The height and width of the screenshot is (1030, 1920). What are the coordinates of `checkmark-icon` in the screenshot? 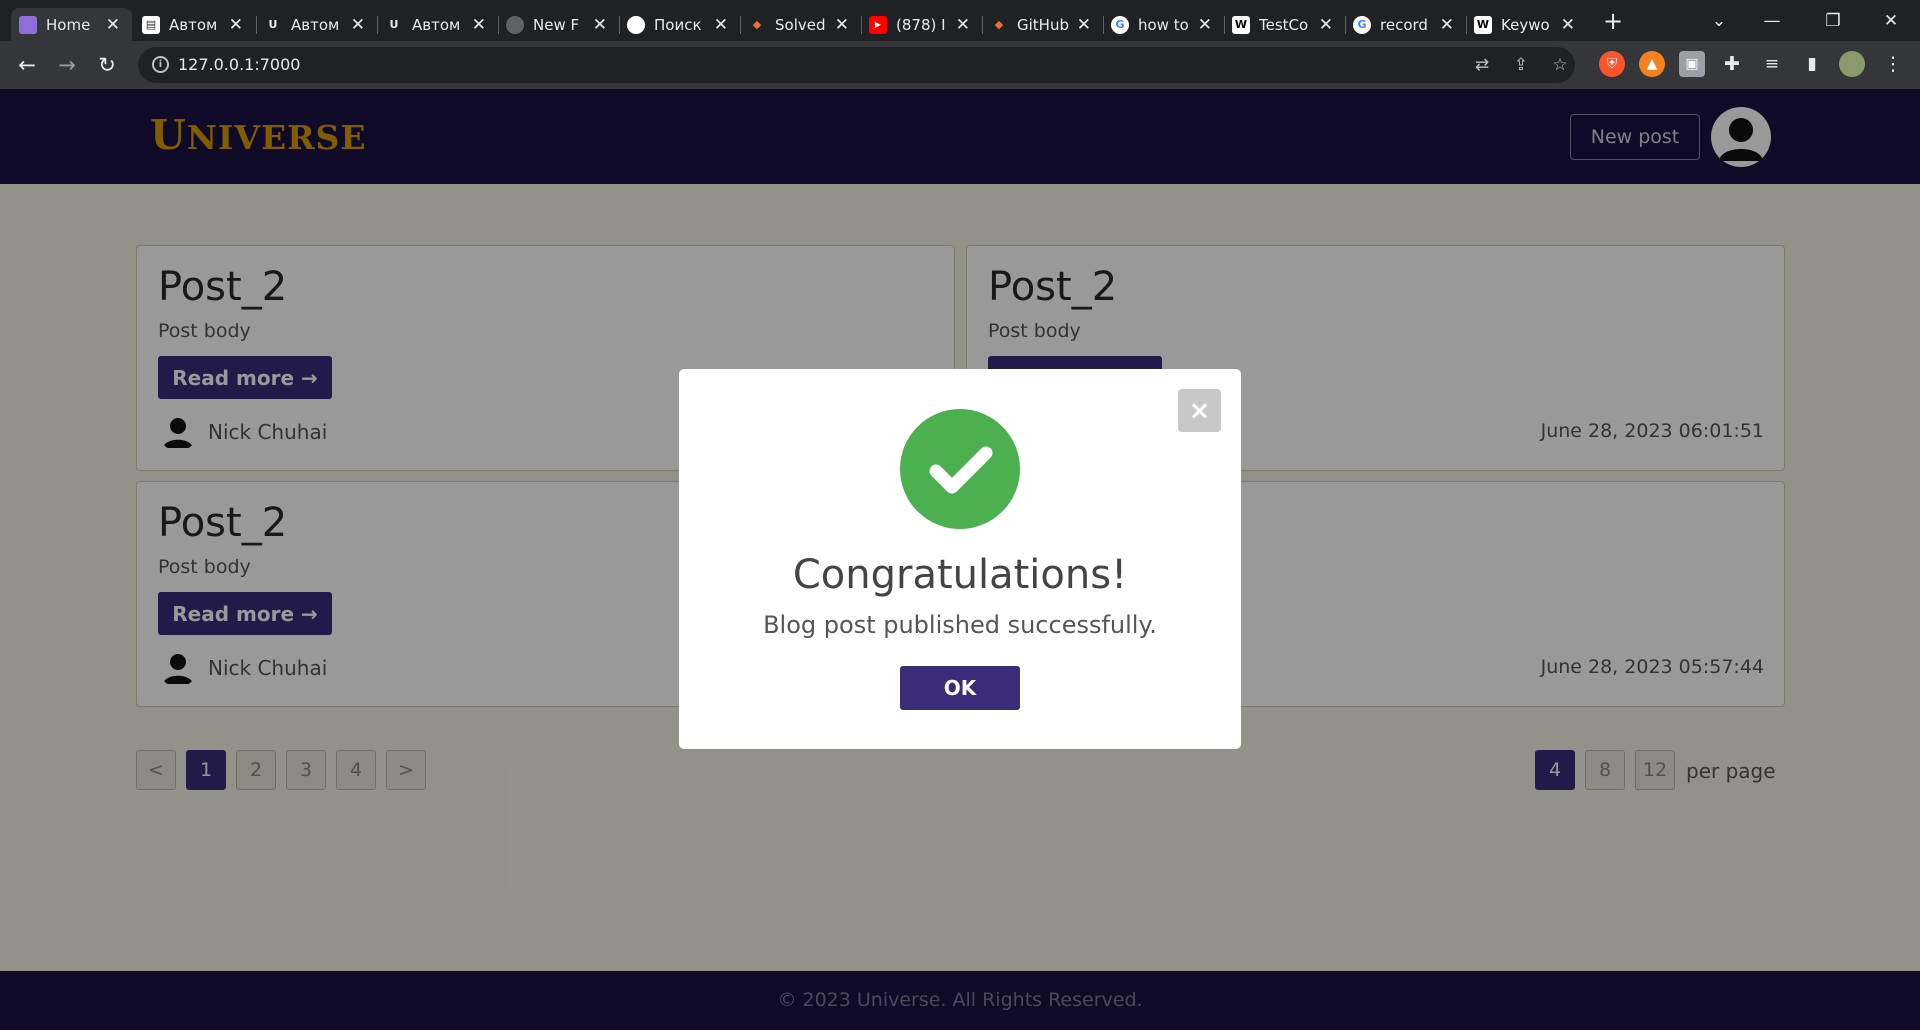 It's located at (961, 470).